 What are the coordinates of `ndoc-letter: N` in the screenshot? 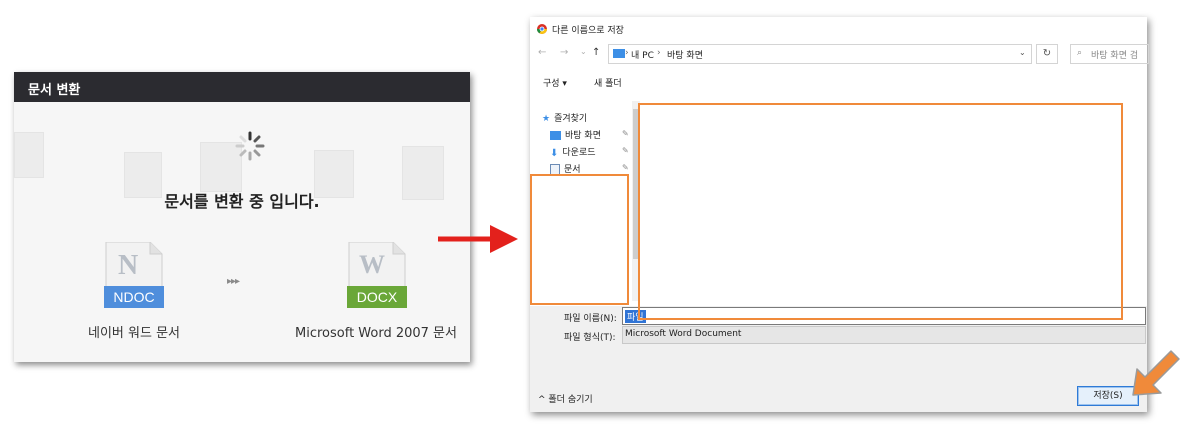 It's located at (128, 265).